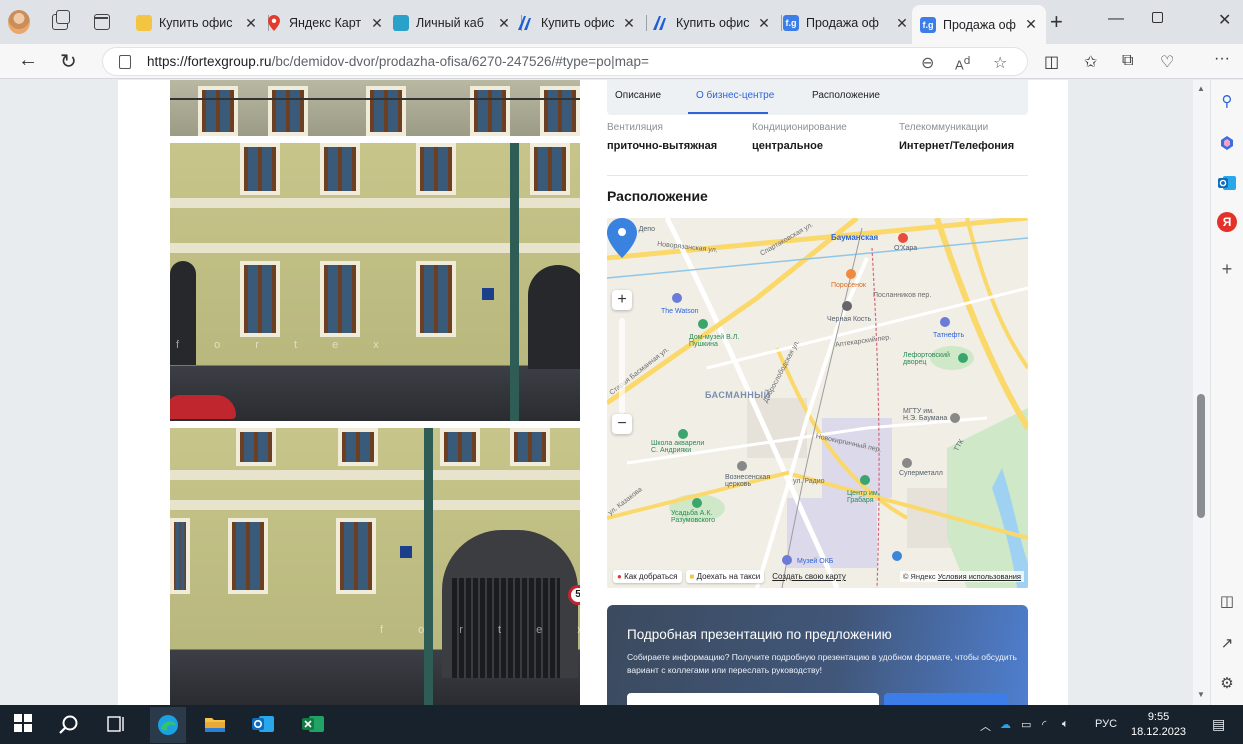 This screenshot has width=1243, height=744. I want to click on map-label: Суперметалл, so click(921, 473).